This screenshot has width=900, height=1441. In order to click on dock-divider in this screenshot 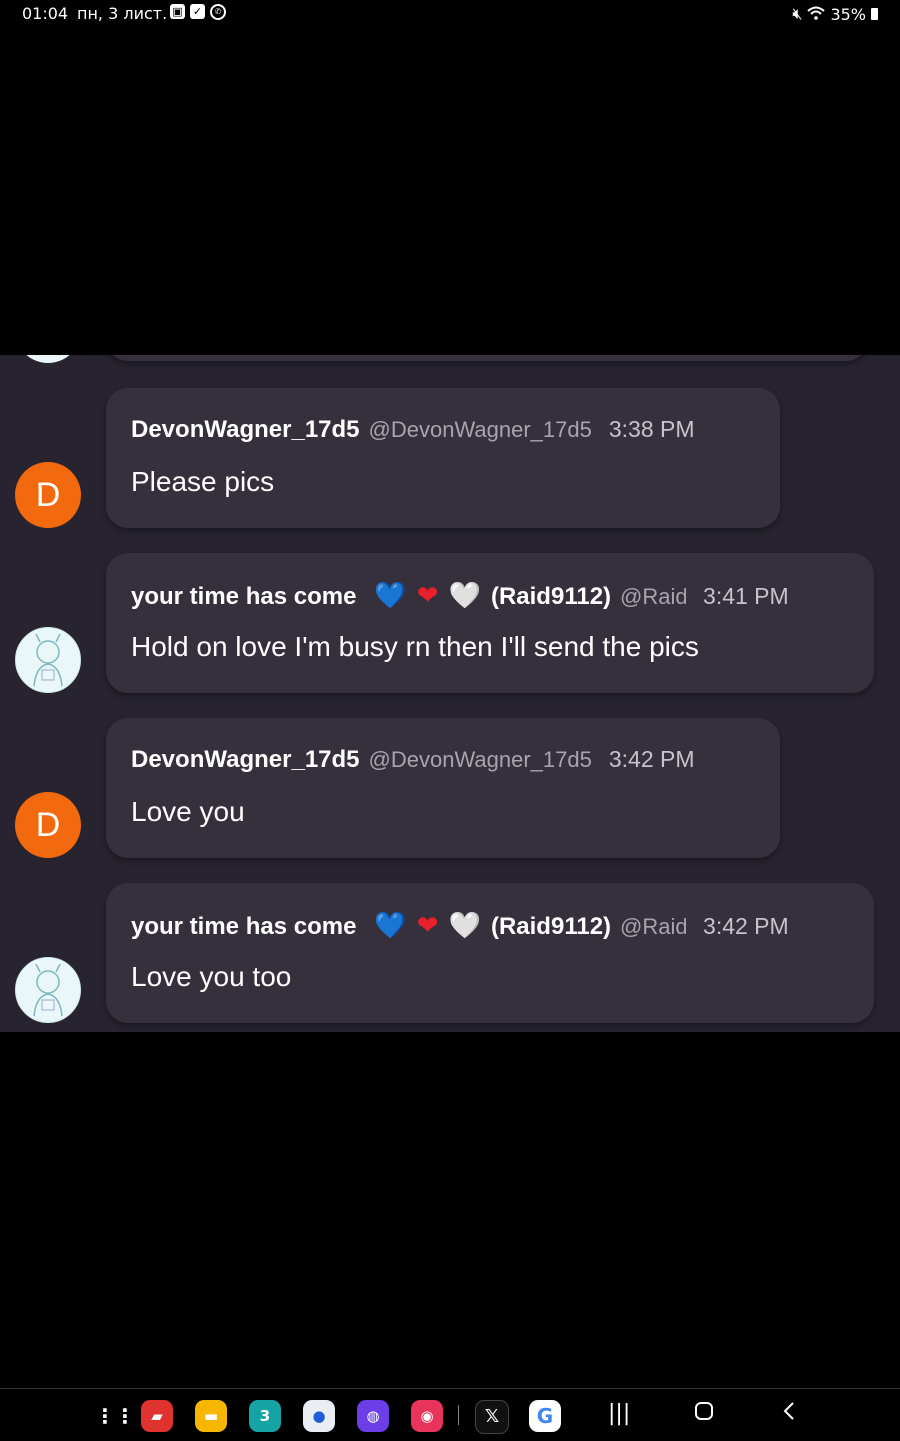, I will do `click(458, 1415)`.